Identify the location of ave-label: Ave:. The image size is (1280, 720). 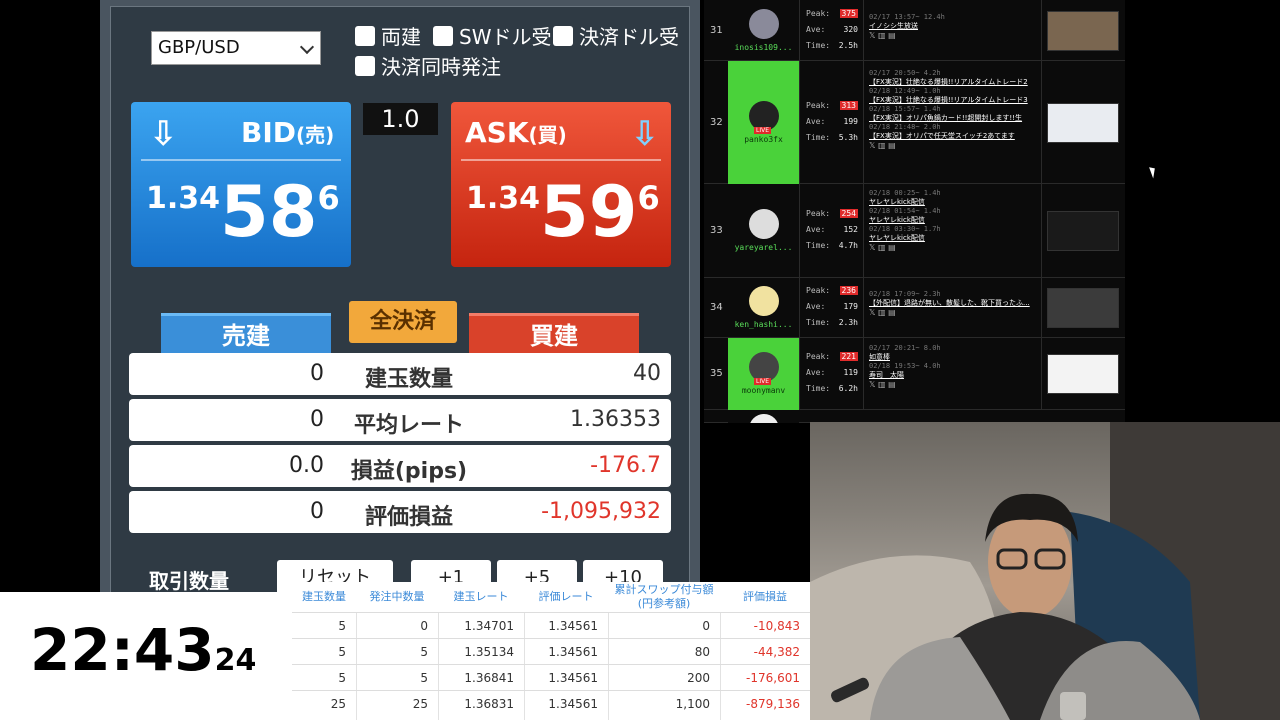
(816, 29).